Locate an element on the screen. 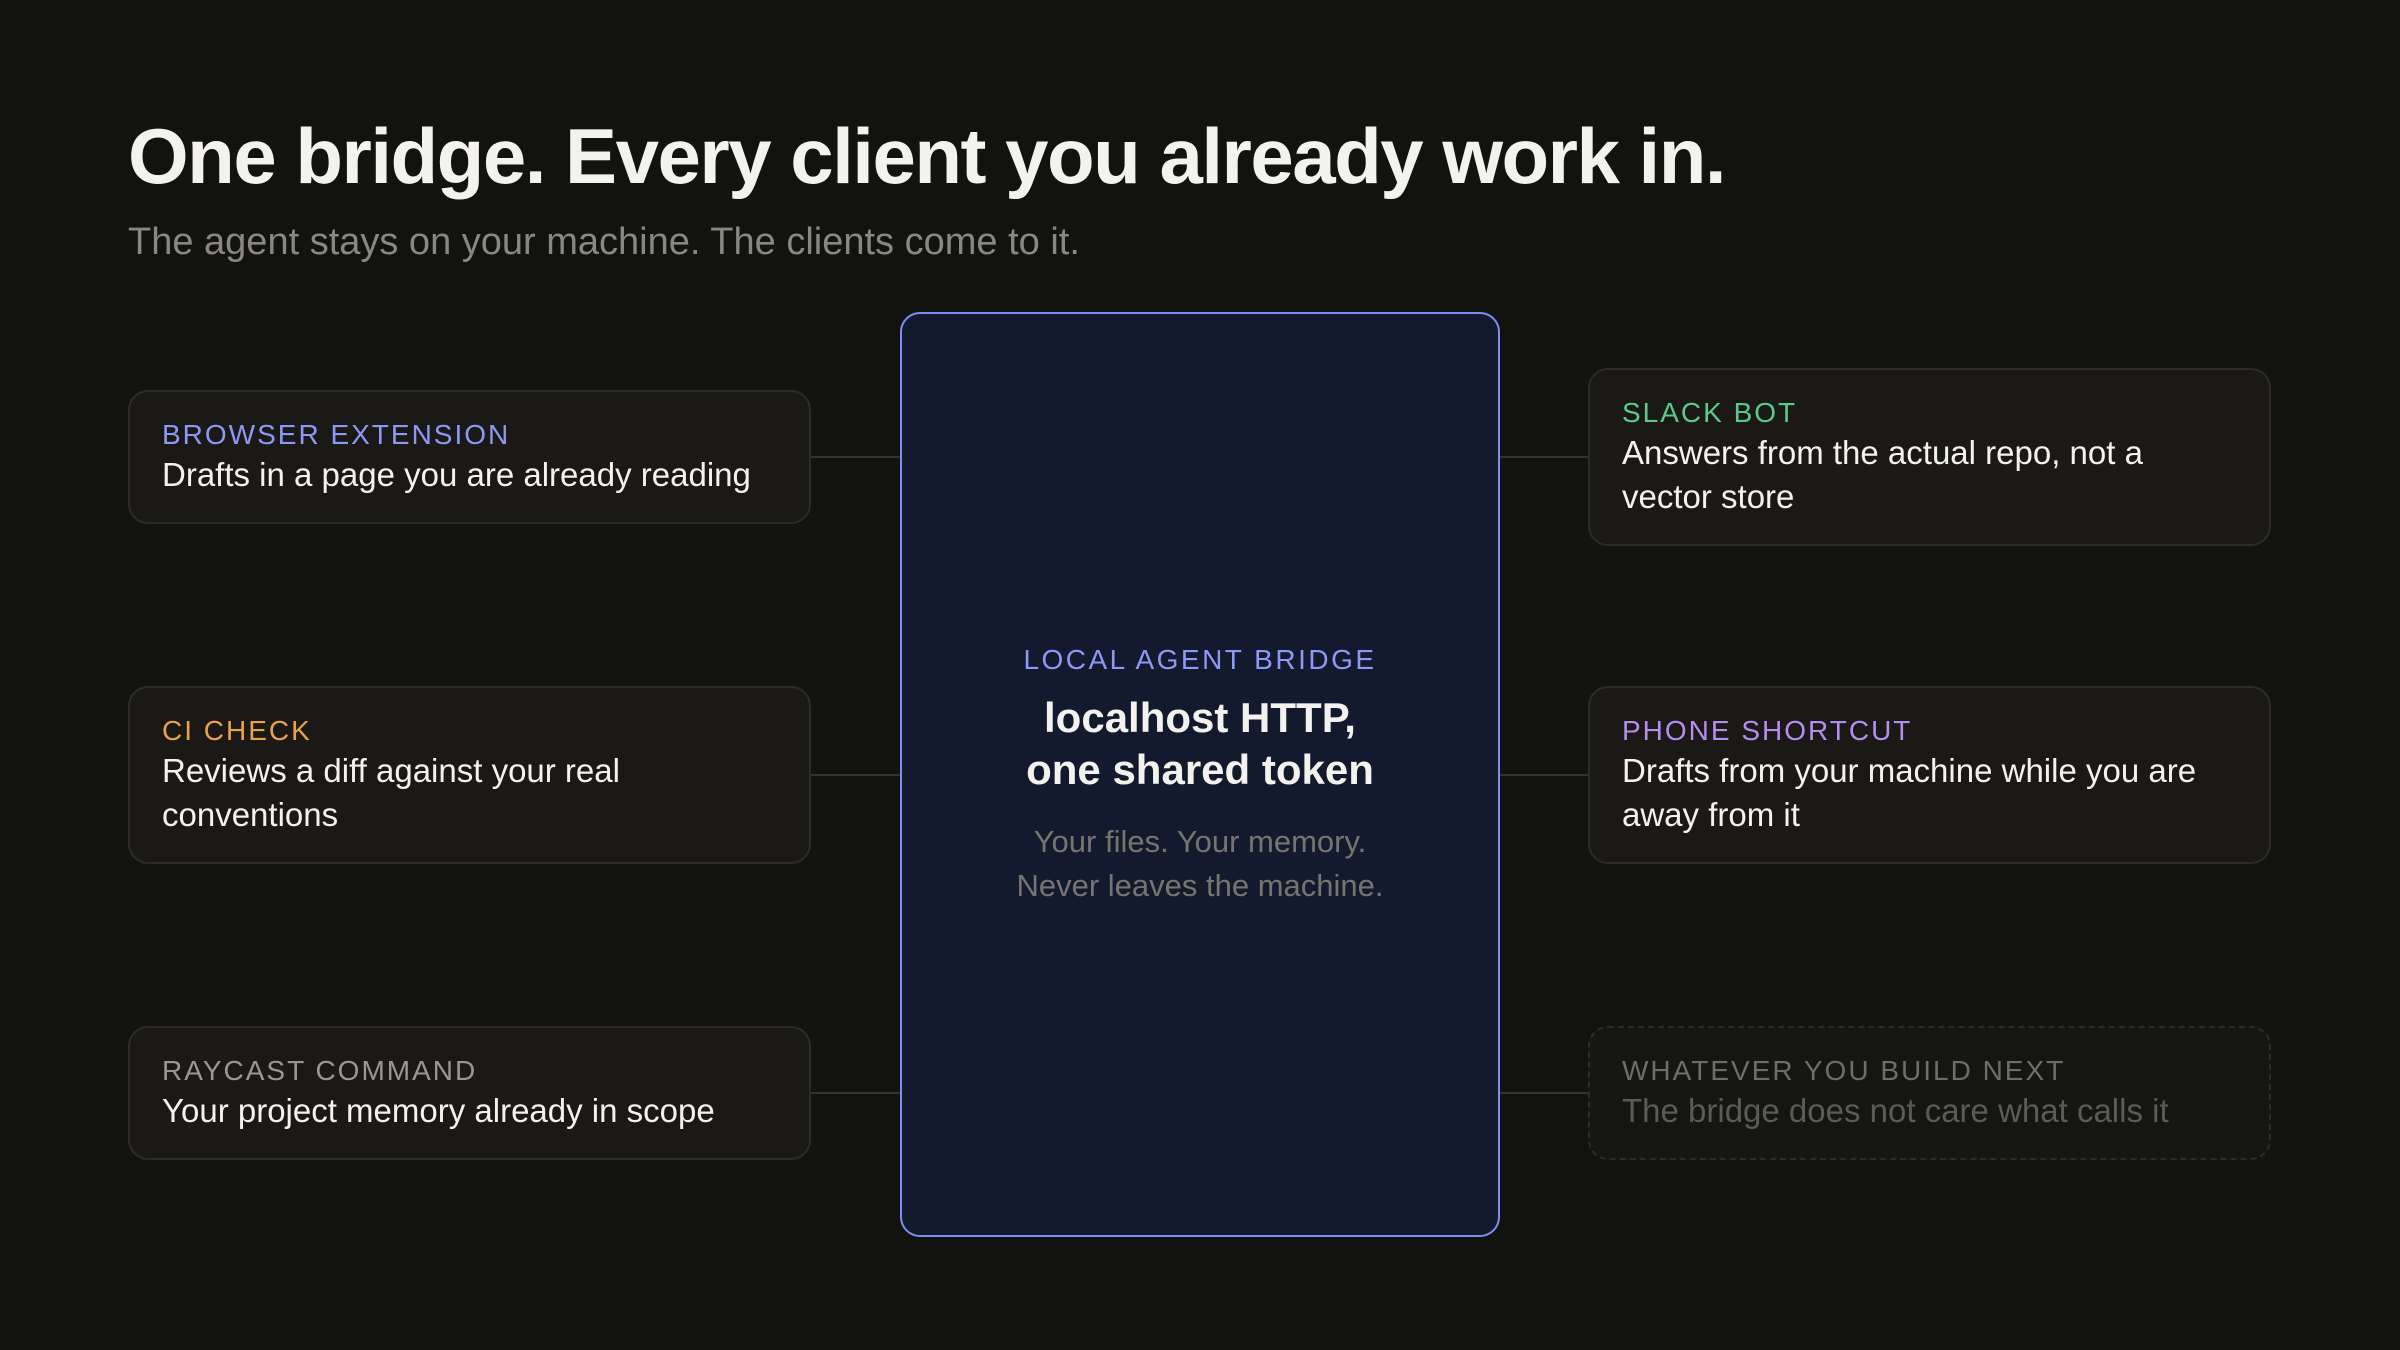 This screenshot has height=1350, width=2400. client-description: Your project memory already in scope is located at coordinates (438, 1110).